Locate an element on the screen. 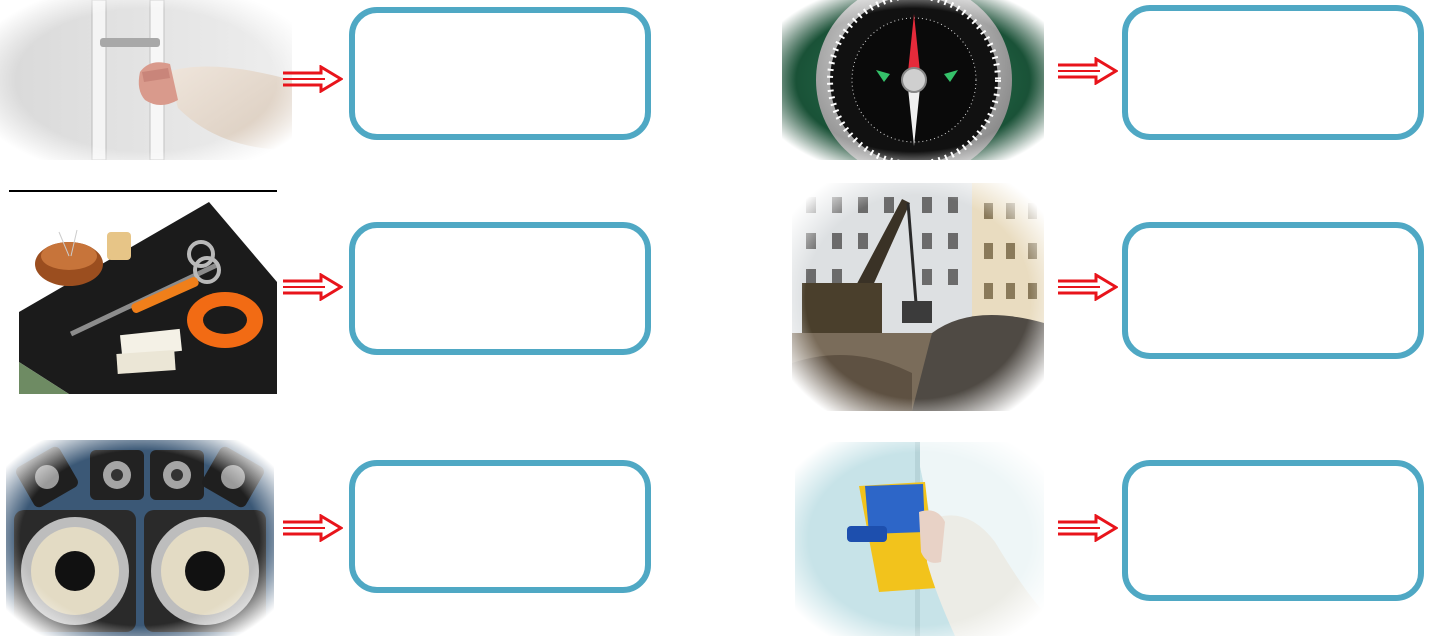  compass-picture is located at coordinates (913, 80).